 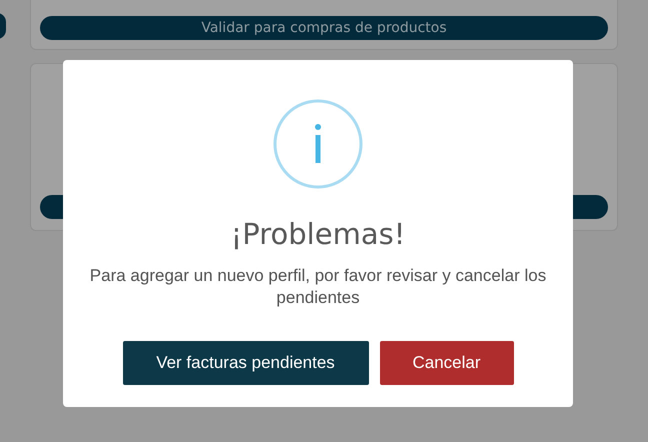 What do you see at coordinates (324, 28) in the screenshot?
I see `validate-button: Validar para compras de productos` at bounding box center [324, 28].